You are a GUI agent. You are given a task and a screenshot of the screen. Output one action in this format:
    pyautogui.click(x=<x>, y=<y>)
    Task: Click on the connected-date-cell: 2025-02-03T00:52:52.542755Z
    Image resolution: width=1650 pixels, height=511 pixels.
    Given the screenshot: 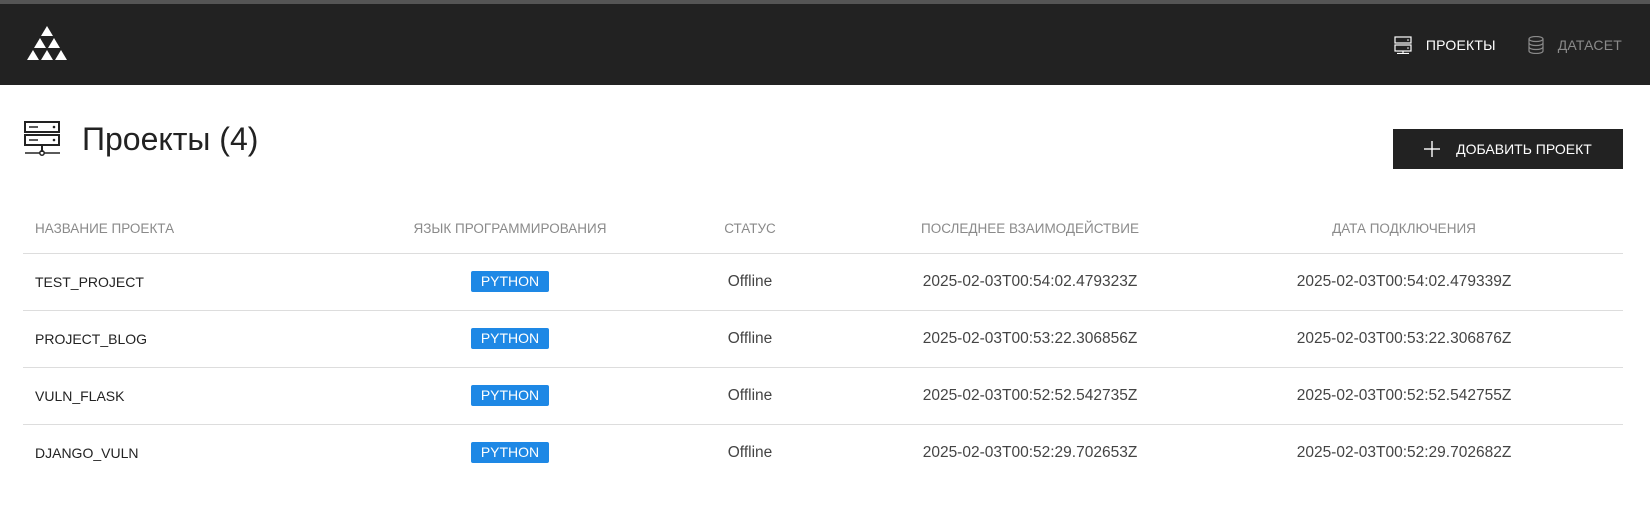 What is the action you would take?
    pyautogui.click(x=1404, y=396)
    